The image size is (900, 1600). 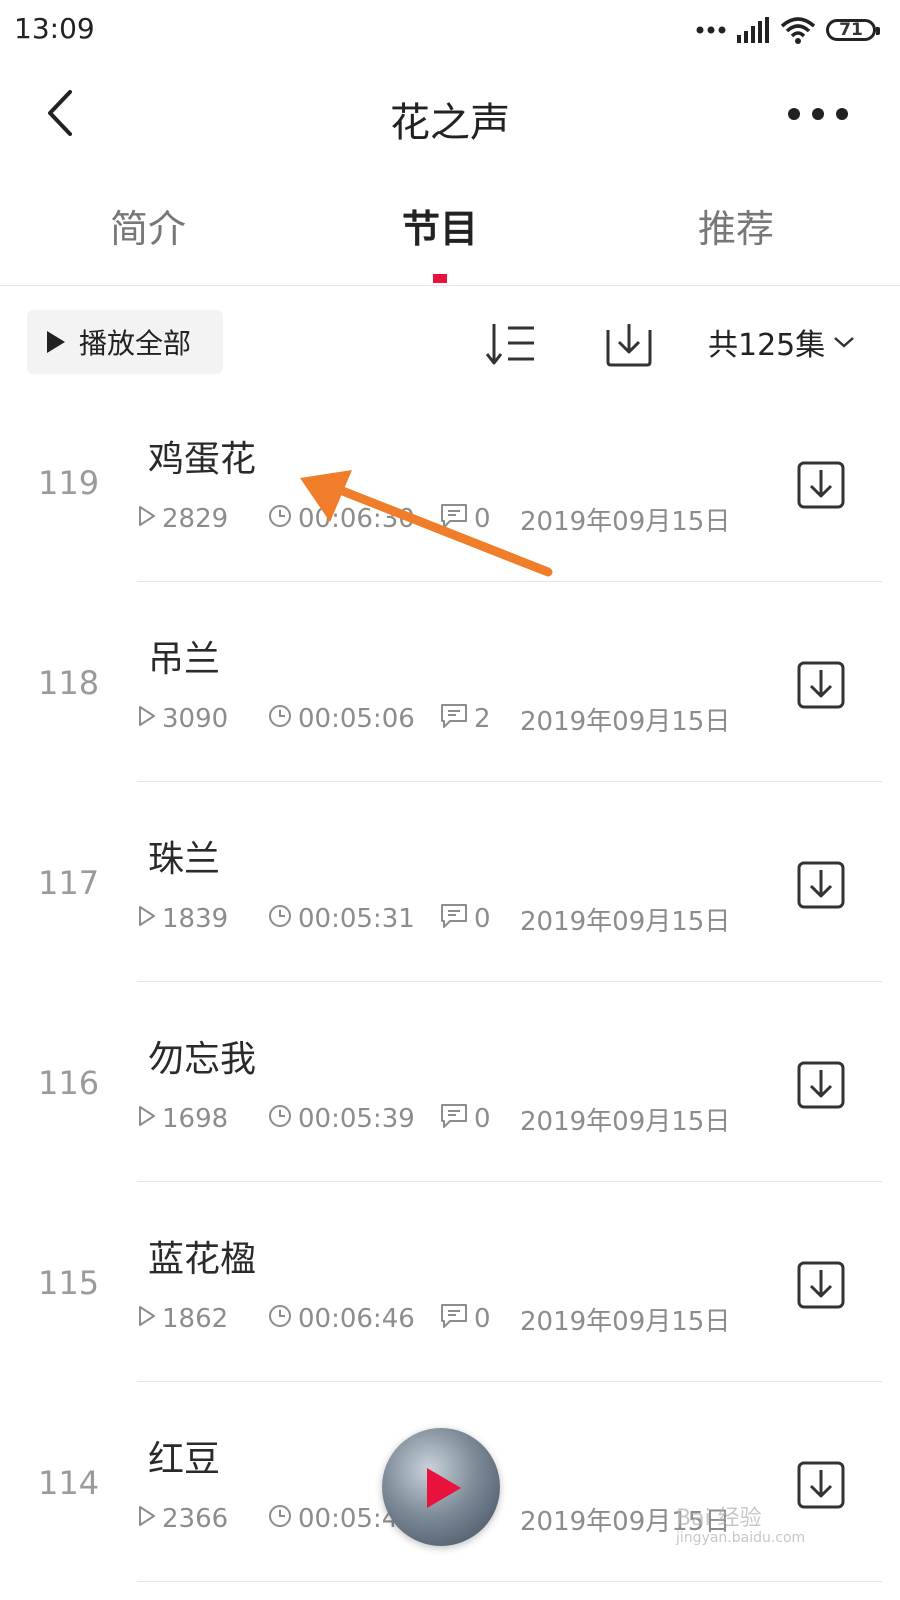 What do you see at coordinates (135, 343) in the screenshot?
I see `play-all-label: 播放全部` at bounding box center [135, 343].